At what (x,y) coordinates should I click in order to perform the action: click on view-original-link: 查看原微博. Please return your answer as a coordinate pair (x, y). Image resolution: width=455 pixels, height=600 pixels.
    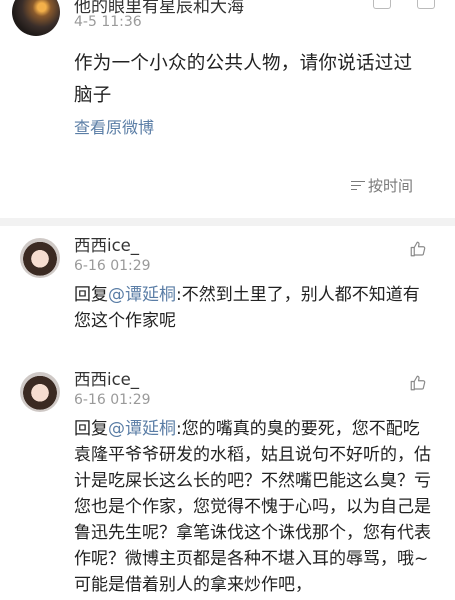
    Looking at the image, I should click on (114, 126).